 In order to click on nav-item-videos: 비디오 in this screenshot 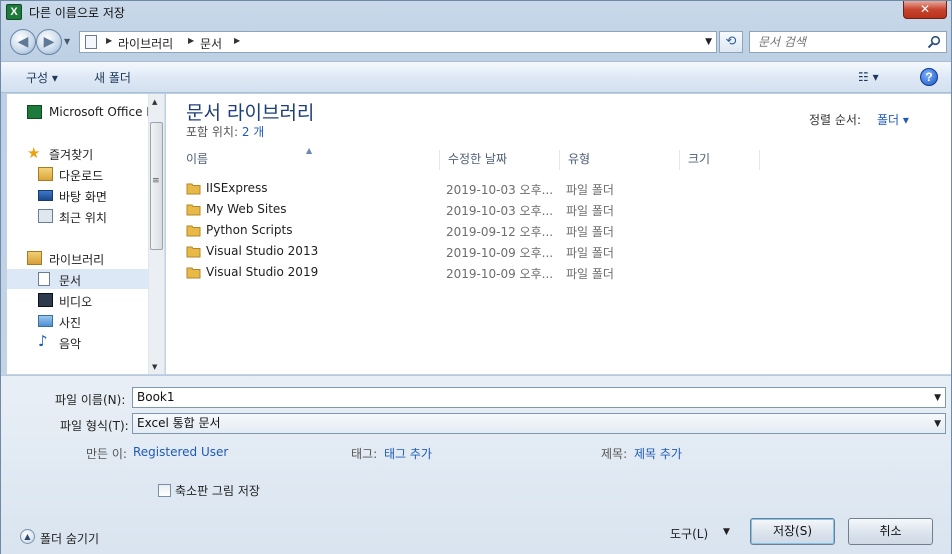, I will do `click(78, 300)`.